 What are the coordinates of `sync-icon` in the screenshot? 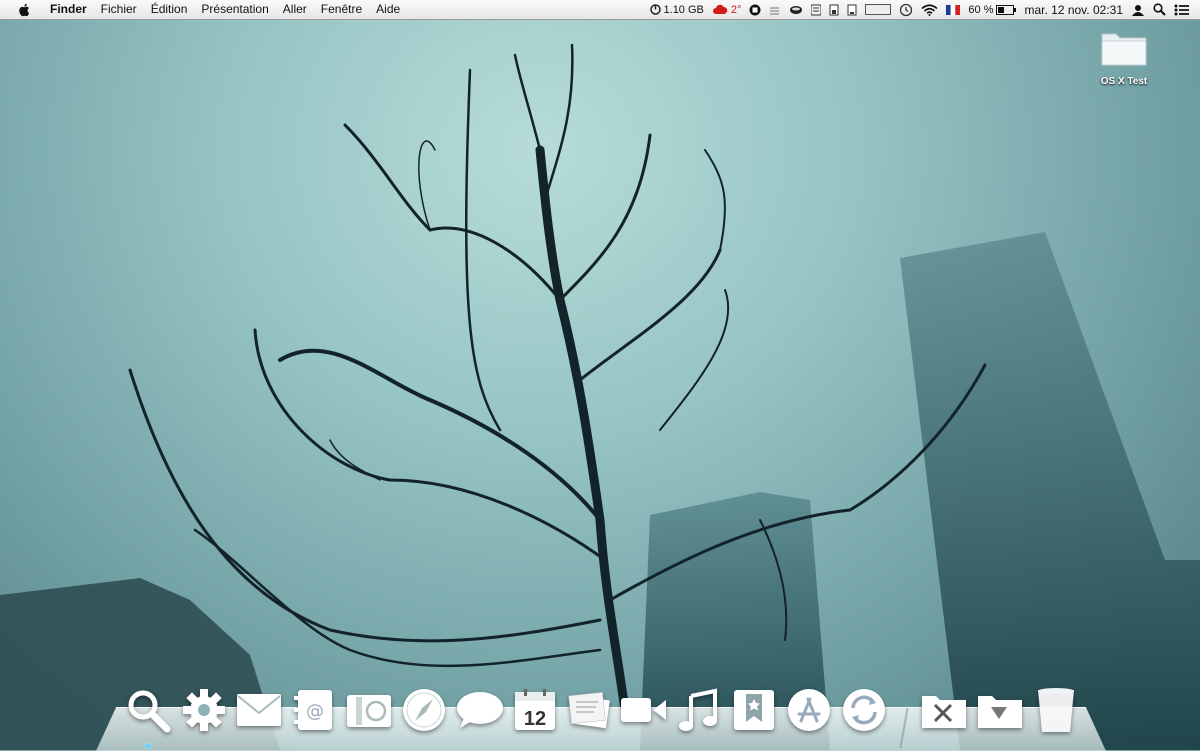 It's located at (864, 710).